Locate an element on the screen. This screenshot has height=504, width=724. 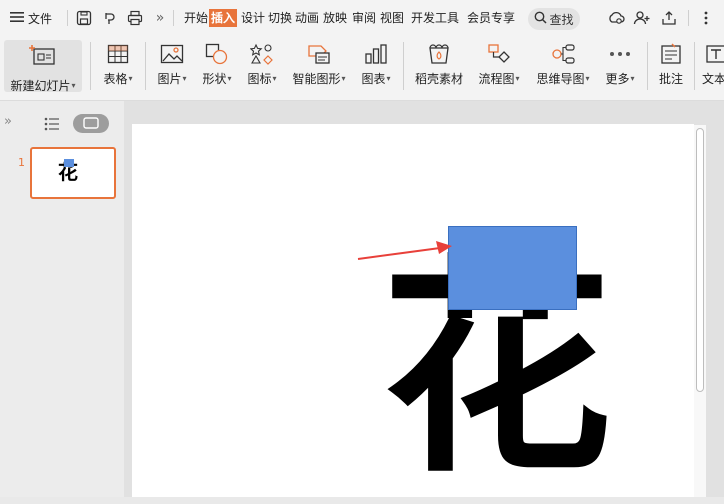
smartart-label: 智能图形 is located at coordinates (316, 79).